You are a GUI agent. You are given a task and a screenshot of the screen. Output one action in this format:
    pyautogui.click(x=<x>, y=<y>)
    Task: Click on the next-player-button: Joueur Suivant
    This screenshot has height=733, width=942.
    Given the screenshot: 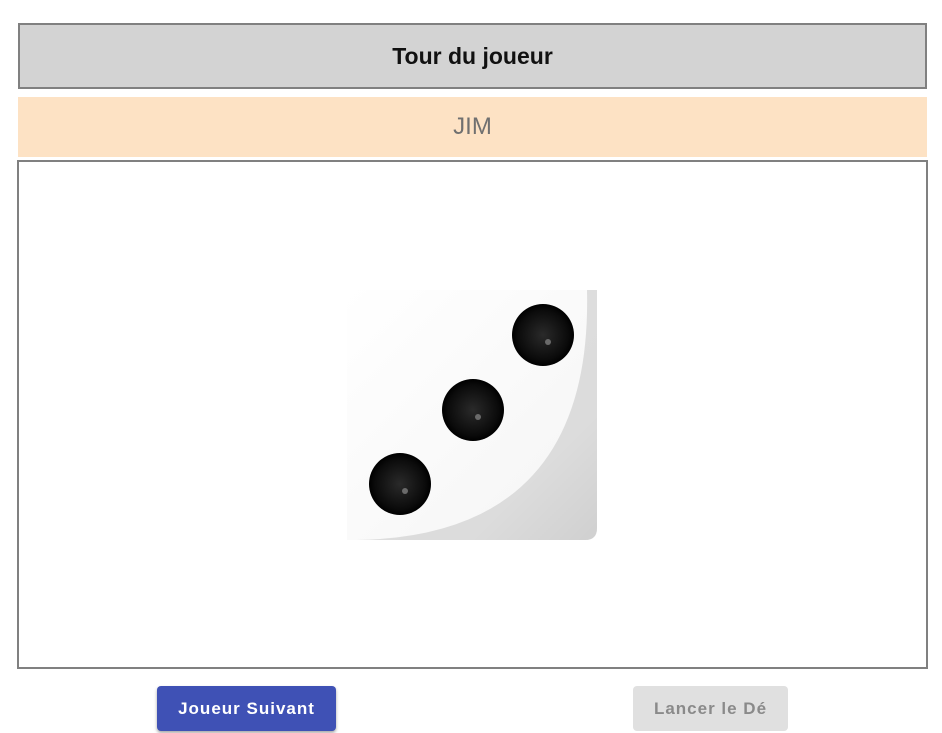 What is the action you would take?
    pyautogui.click(x=246, y=708)
    